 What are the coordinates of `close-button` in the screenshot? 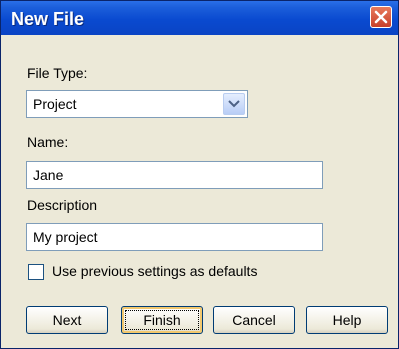 It's located at (381, 17).